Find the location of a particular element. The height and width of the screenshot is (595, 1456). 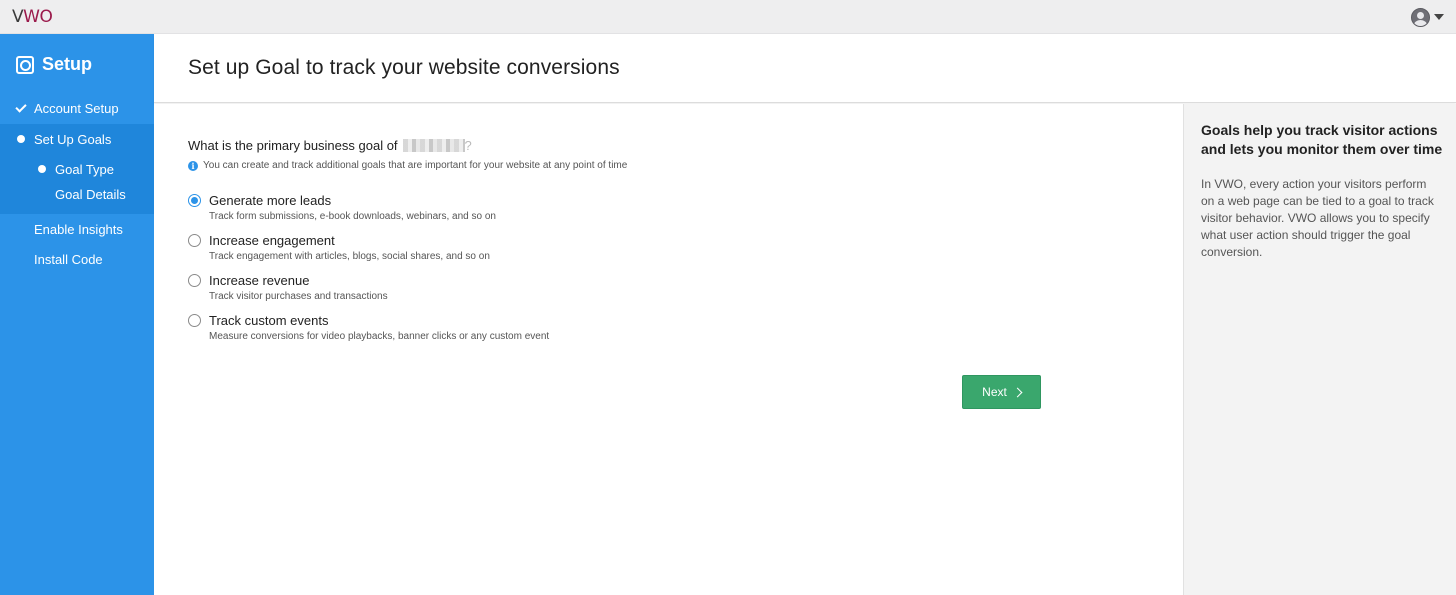

radio-increase-engagement is located at coordinates (194, 240).